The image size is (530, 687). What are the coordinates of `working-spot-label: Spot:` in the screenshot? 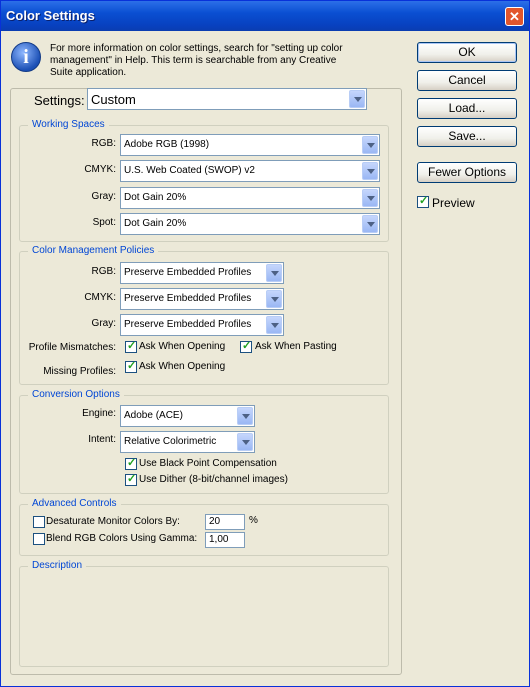 It's located at (104, 222).